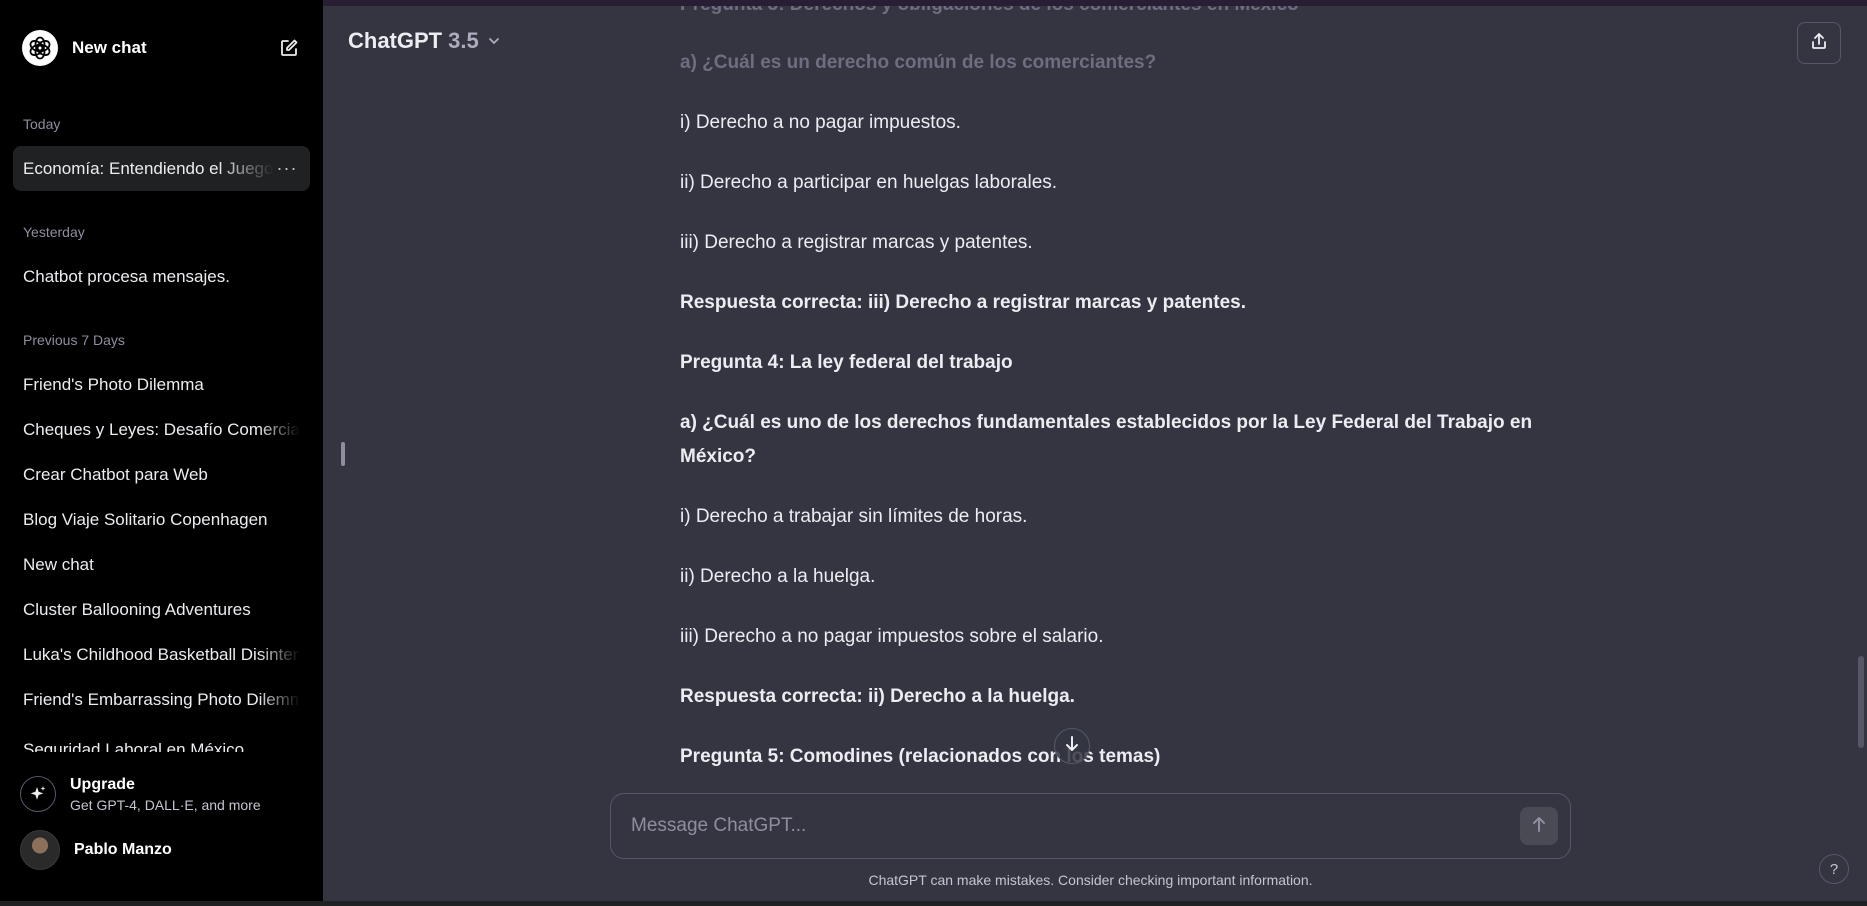 The width and height of the screenshot is (1867, 906). Describe the element at coordinates (58, 564) in the screenshot. I see `history-item-label: New chat` at that location.